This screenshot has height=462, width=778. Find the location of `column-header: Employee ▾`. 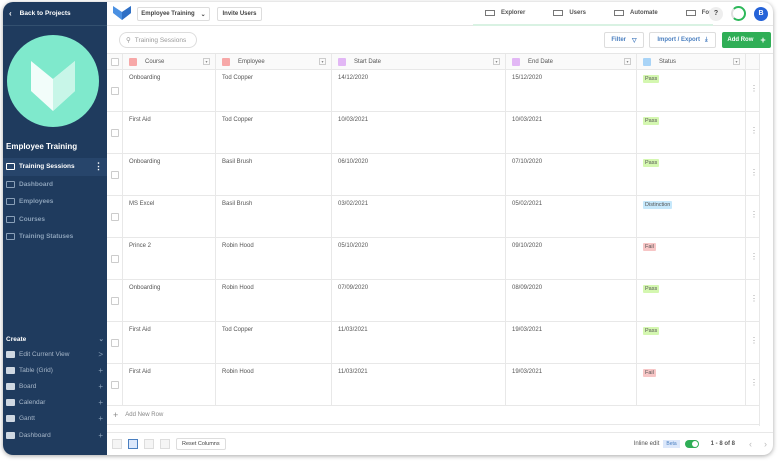

column-header: Employee ▾ is located at coordinates (274, 61).